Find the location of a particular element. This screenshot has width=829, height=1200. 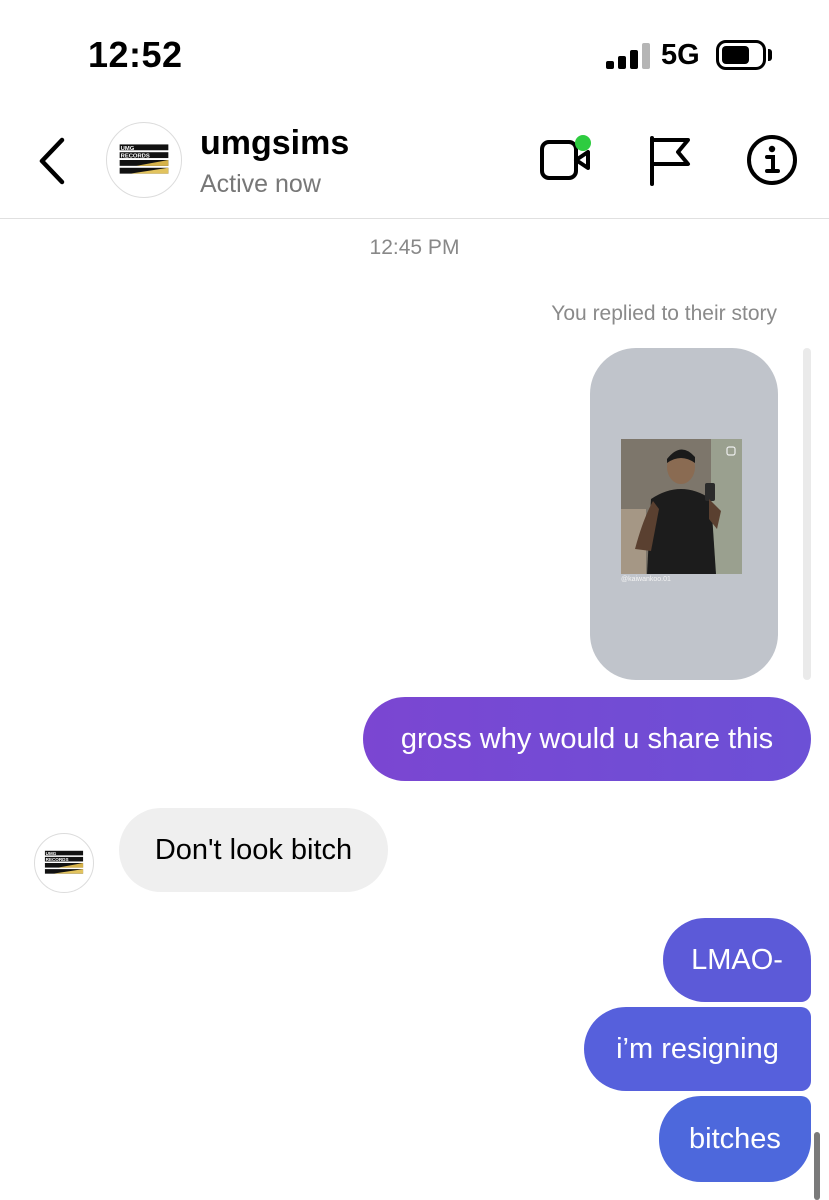

story-photo is located at coordinates (681, 506).